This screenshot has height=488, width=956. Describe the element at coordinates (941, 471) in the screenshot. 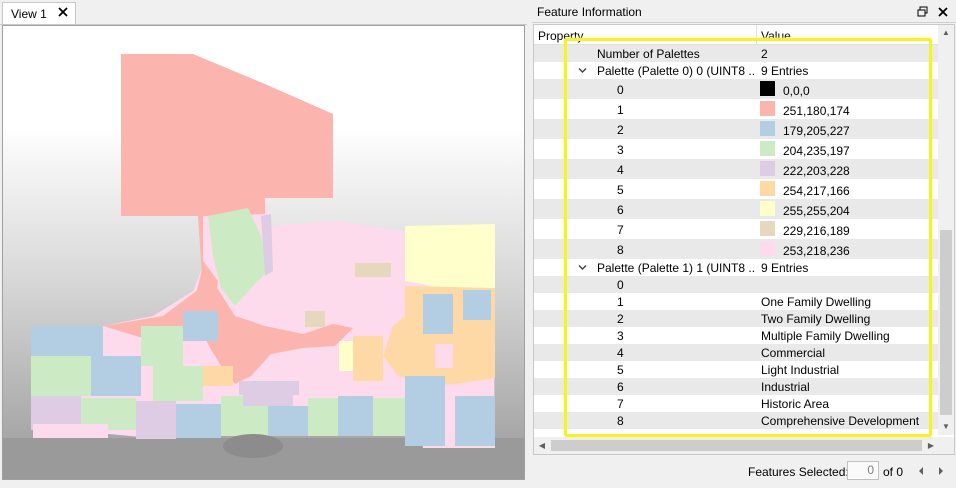

I see `triangle-right-icon` at that location.